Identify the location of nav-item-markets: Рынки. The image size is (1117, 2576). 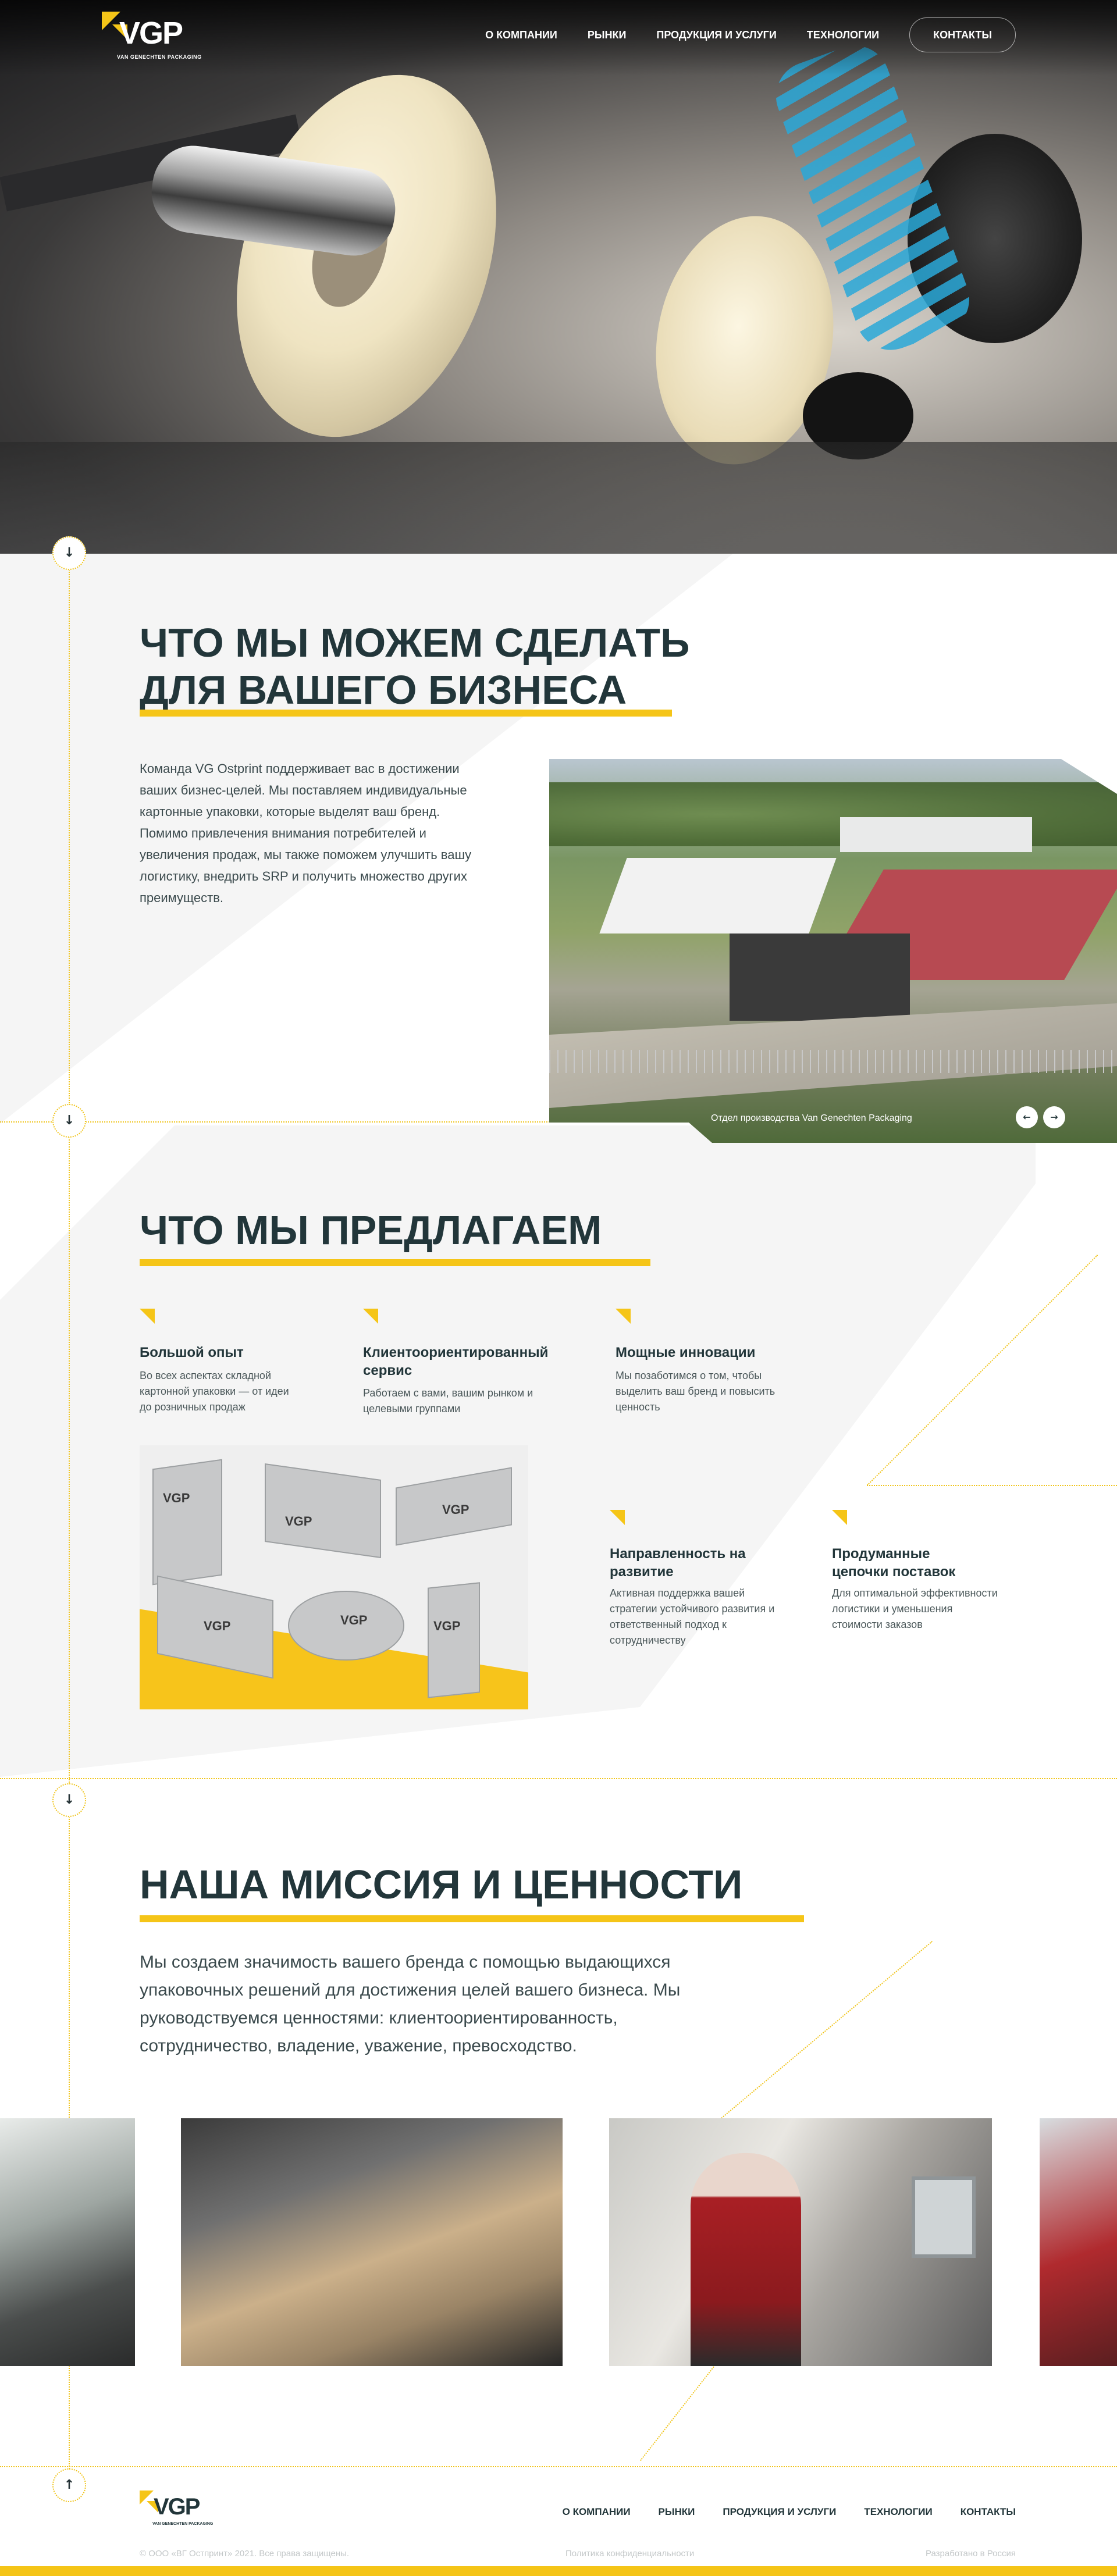
(607, 35).